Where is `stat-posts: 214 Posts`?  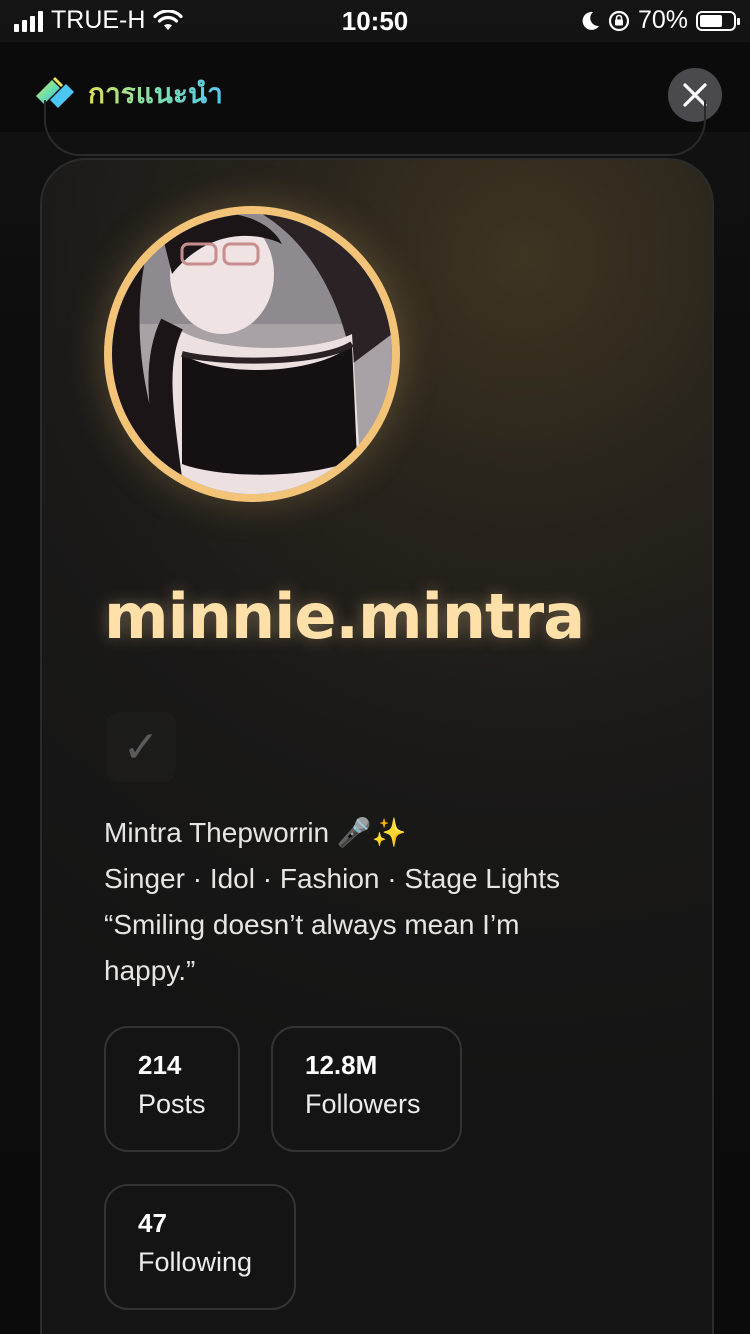 stat-posts: 214 Posts is located at coordinates (172, 1089).